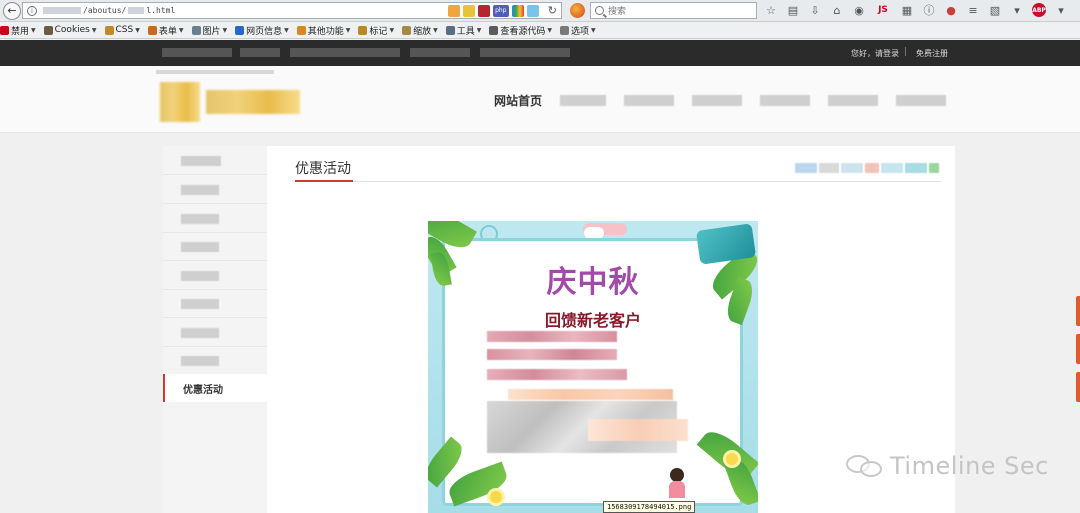 Image resolution: width=1080 pixels, height=513 pixels. What do you see at coordinates (1039, 10) in the screenshot?
I see `adblock-icon: ABP` at bounding box center [1039, 10].